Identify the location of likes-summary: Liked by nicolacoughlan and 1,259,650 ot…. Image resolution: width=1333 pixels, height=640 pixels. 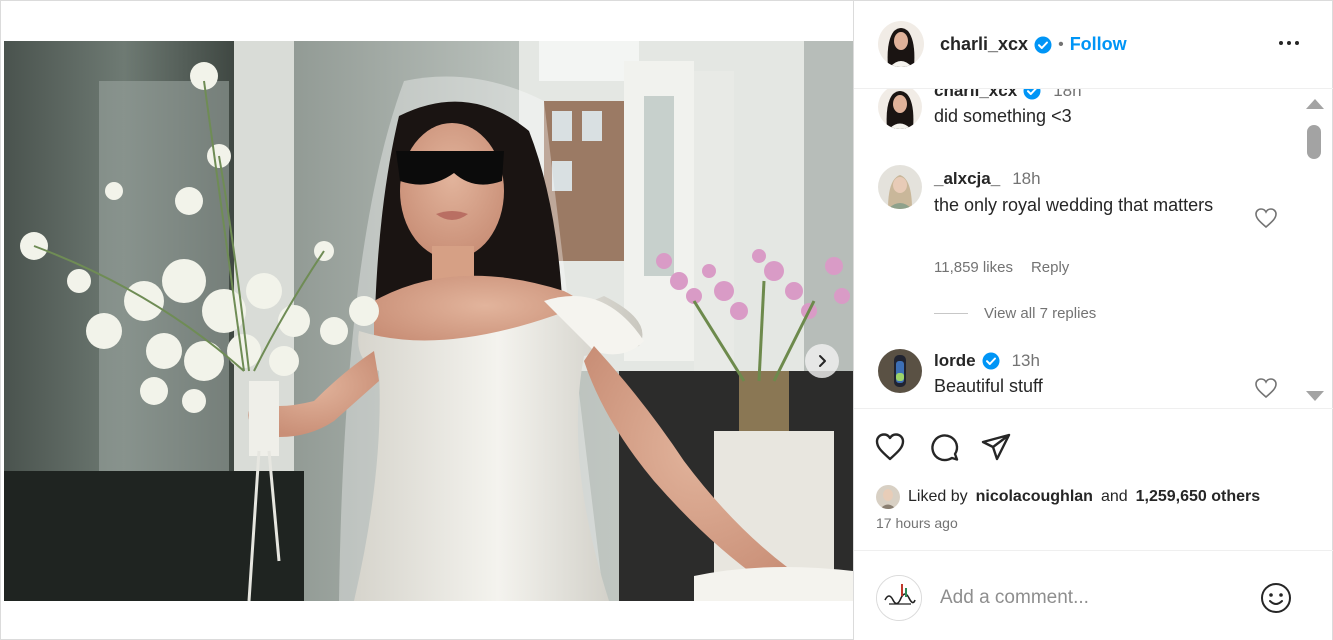
(1068, 497).